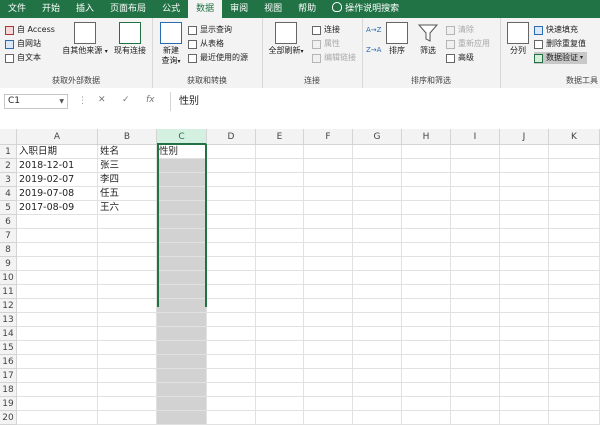 The width and height of the screenshot is (600, 425). Describe the element at coordinates (218, 58) in the screenshot. I see `recent-sources-button: 最近使用的源` at that location.